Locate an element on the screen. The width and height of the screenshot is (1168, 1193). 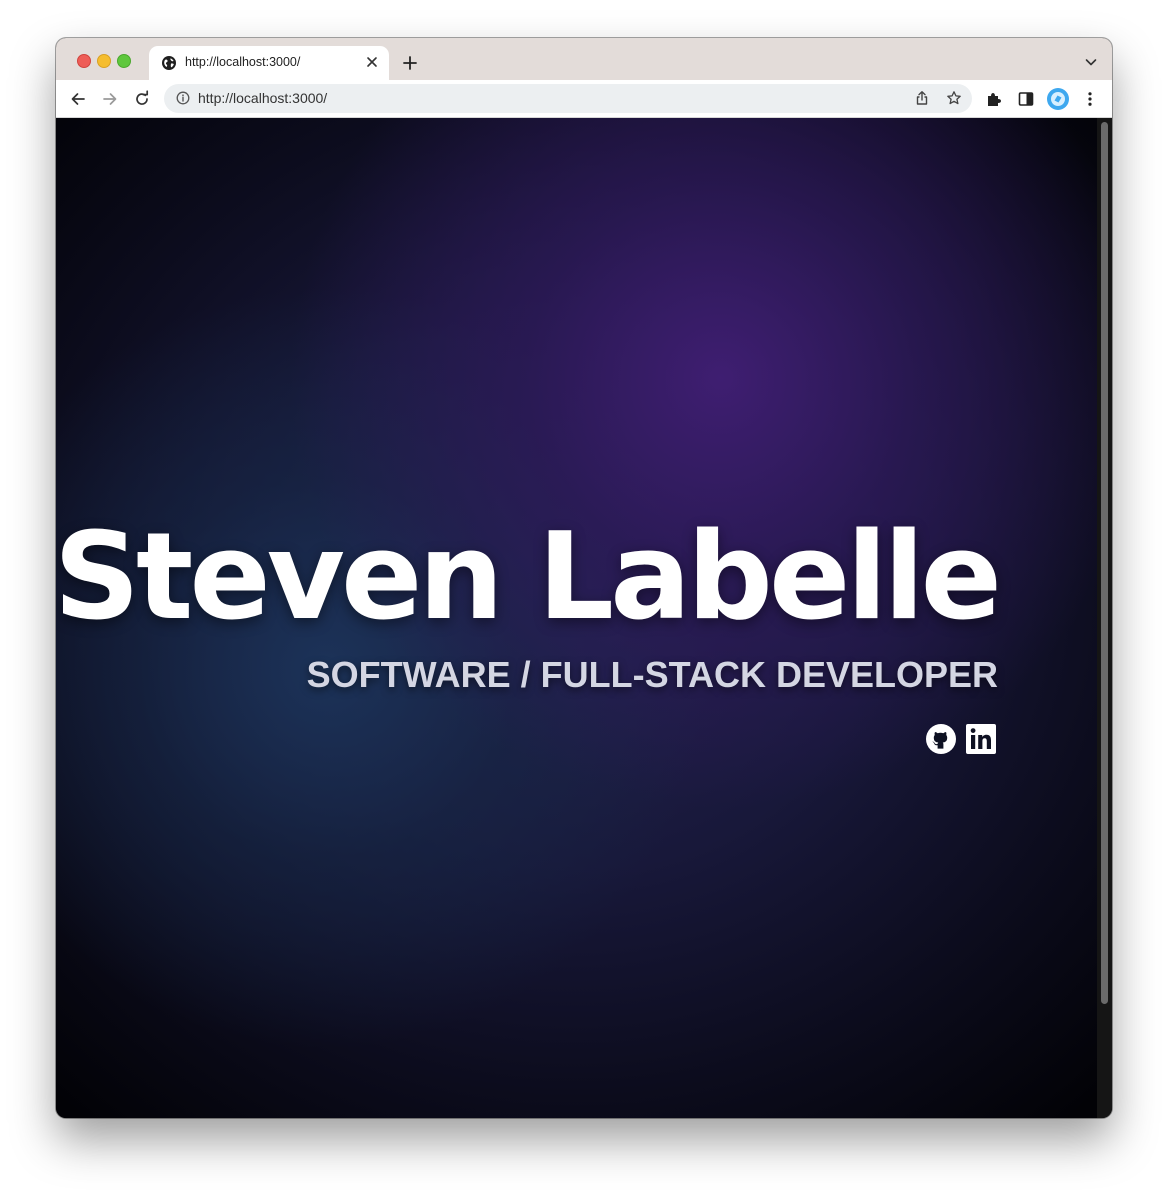
maximize-window-button is located at coordinates (124, 61).